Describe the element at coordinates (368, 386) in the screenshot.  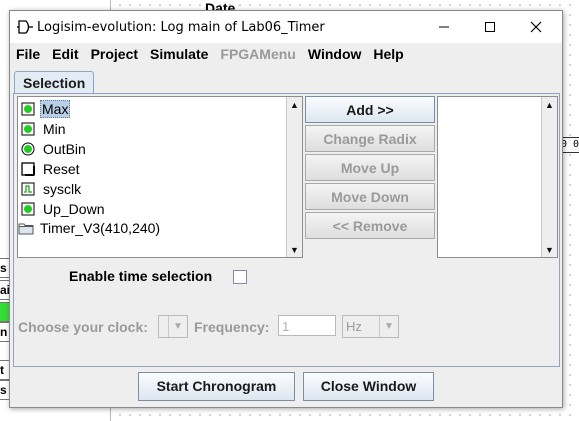
I see `close-window-button: Close Window` at that location.